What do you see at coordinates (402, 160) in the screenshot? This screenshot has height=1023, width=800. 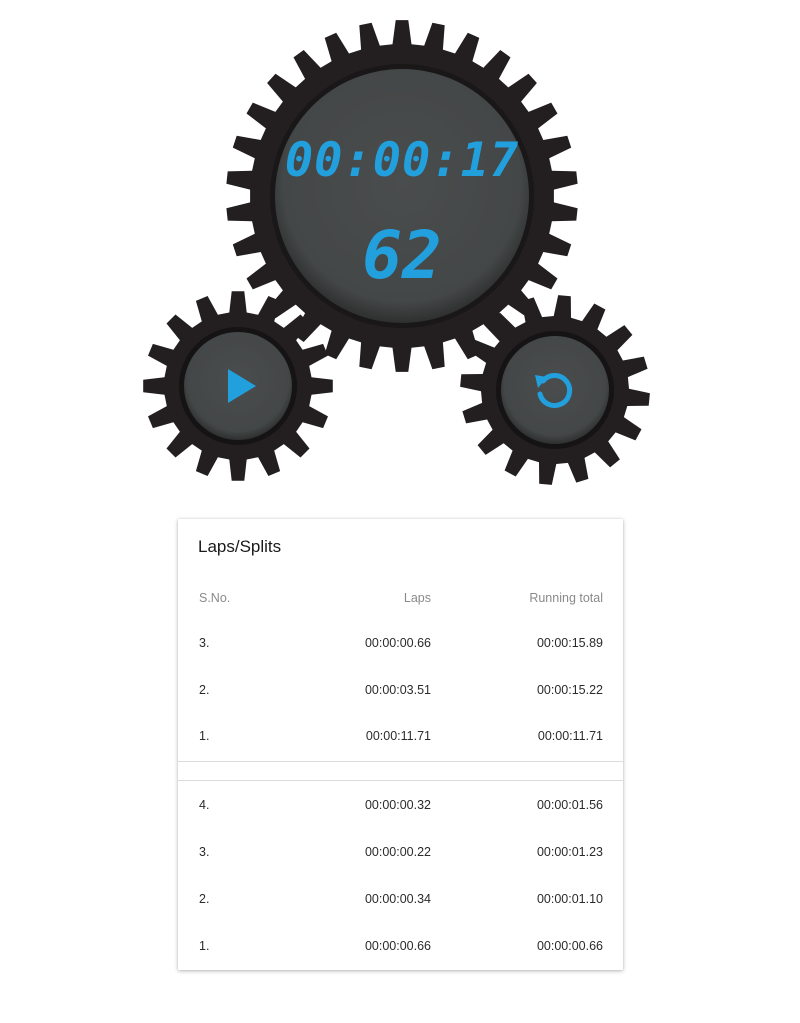 I see `time-display: 00:00:17` at bounding box center [402, 160].